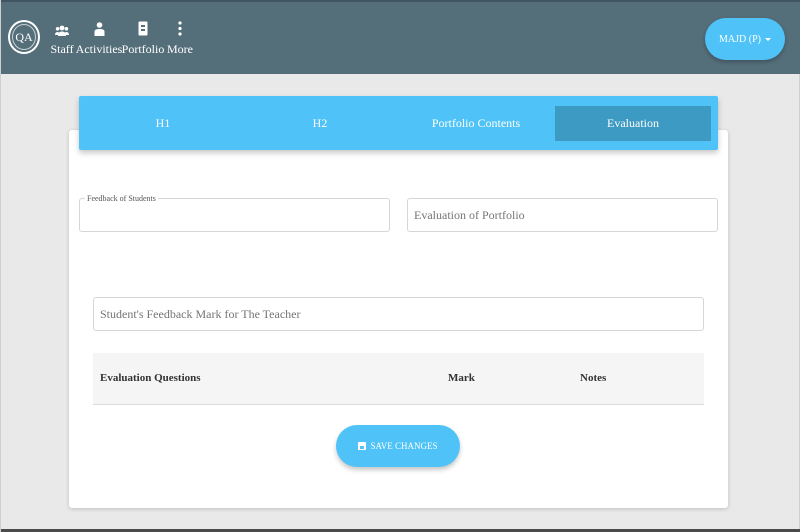 This screenshot has width=800, height=532. I want to click on feedback-of-students-input, so click(233, 215).